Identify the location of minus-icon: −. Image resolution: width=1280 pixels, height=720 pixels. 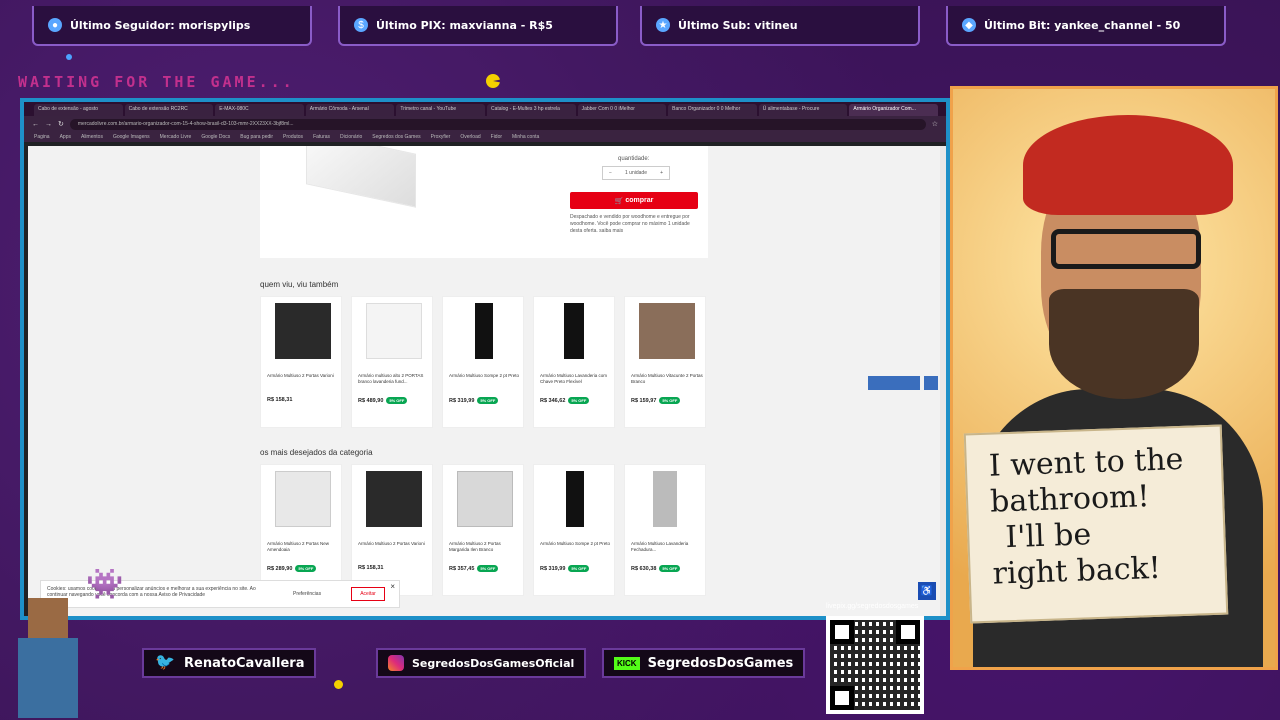
(610, 173).